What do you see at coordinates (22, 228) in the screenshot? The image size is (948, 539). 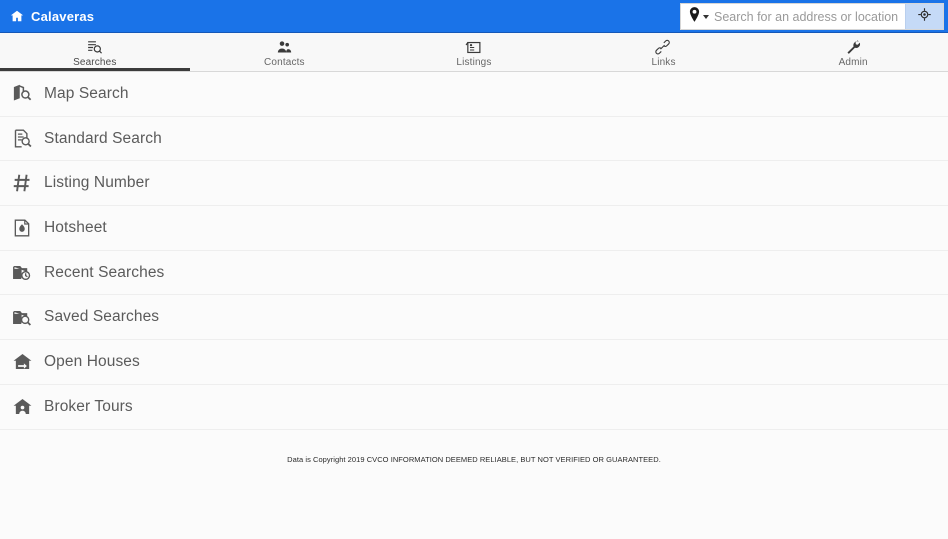 I see `flame-page-icon` at bounding box center [22, 228].